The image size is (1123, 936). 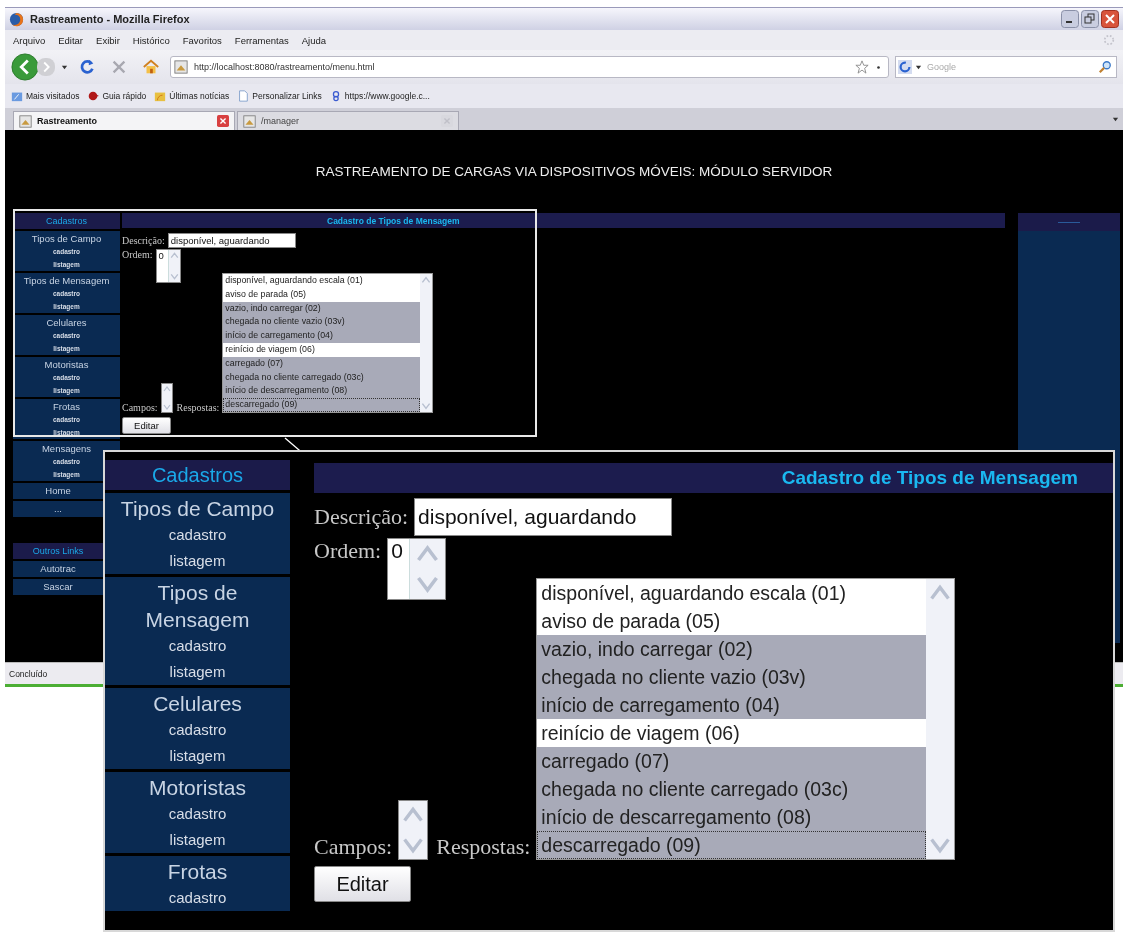 What do you see at coordinates (117, 96) in the screenshot?
I see `bookmark-link: Guia rápido` at bounding box center [117, 96].